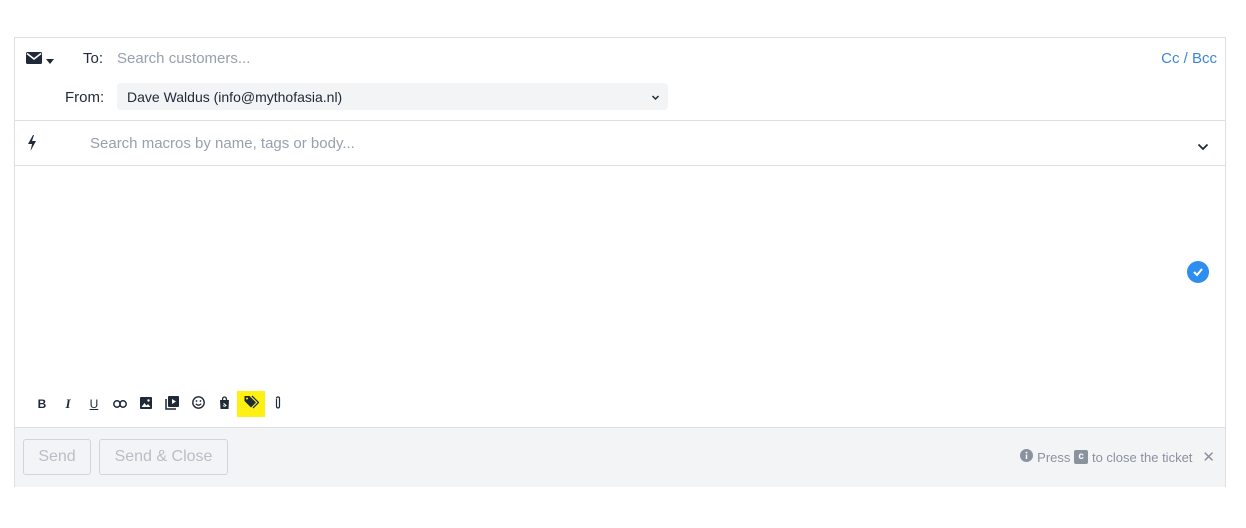  Describe the element at coordinates (68, 404) in the screenshot. I see `italic-button: I` at that location.